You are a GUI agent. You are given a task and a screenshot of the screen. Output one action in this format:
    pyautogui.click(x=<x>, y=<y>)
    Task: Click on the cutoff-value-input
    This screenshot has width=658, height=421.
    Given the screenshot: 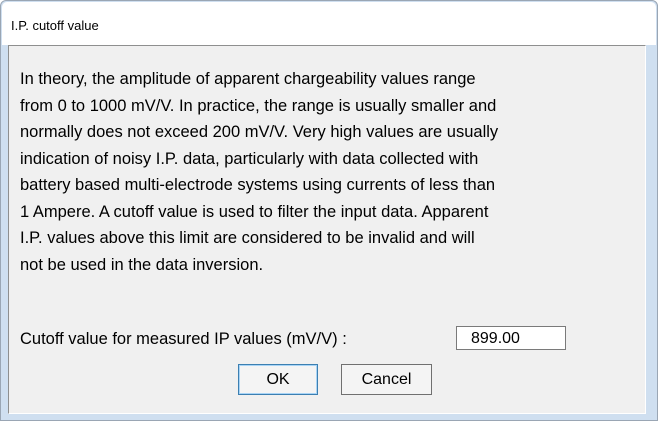 What is the action you would take?
    pyautogui.click(x=511, y=338)
    